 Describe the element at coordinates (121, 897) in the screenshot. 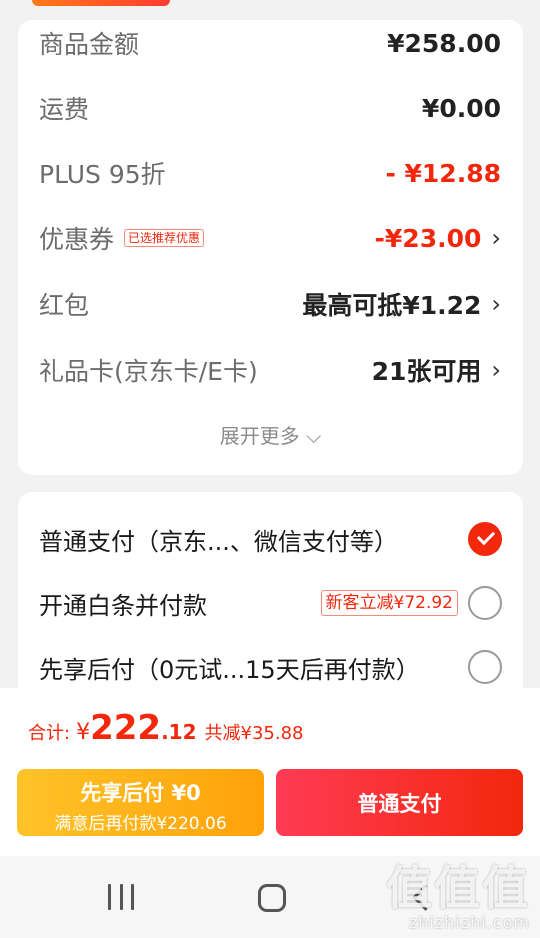

I see `recents-icon` at that location.